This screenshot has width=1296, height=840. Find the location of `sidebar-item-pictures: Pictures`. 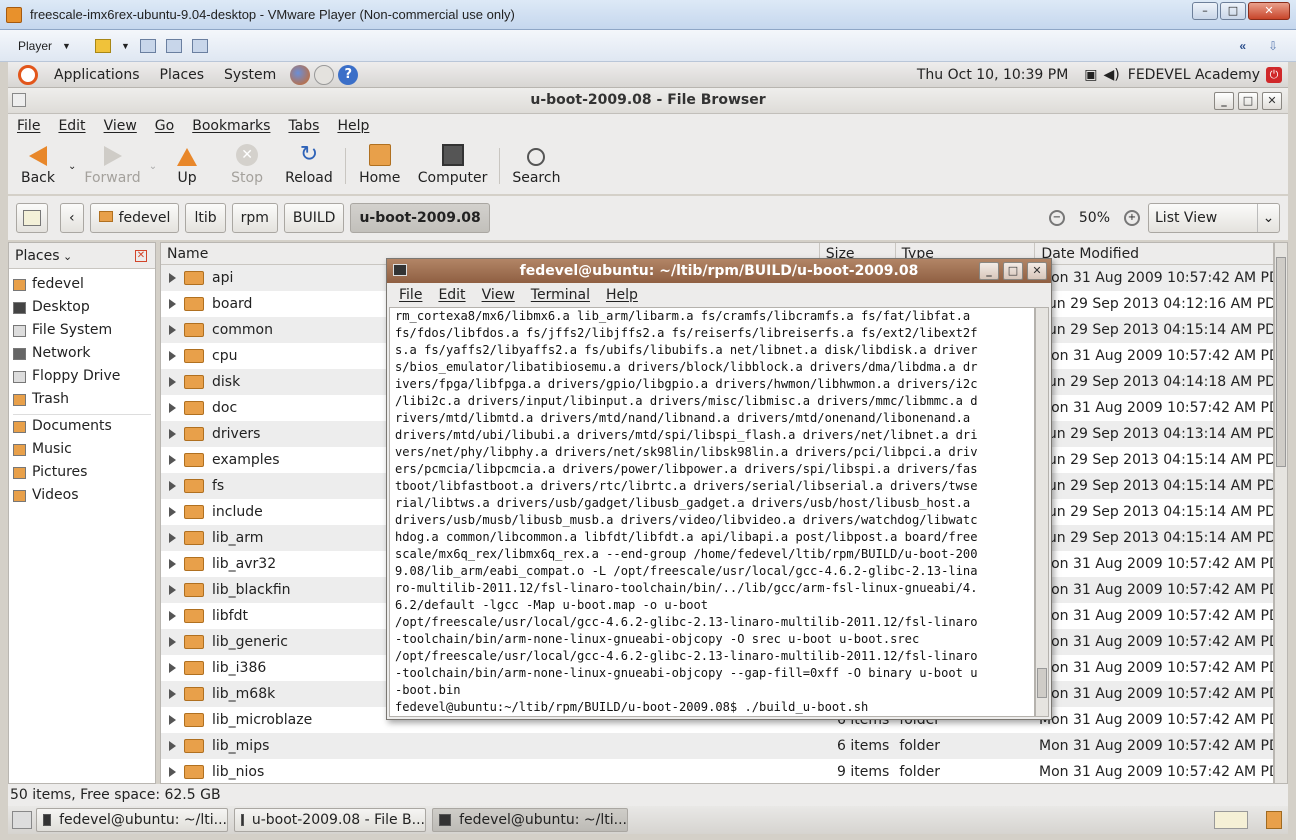

sidebar-item-pictures: Pictures is located at coordinates (82, 472).